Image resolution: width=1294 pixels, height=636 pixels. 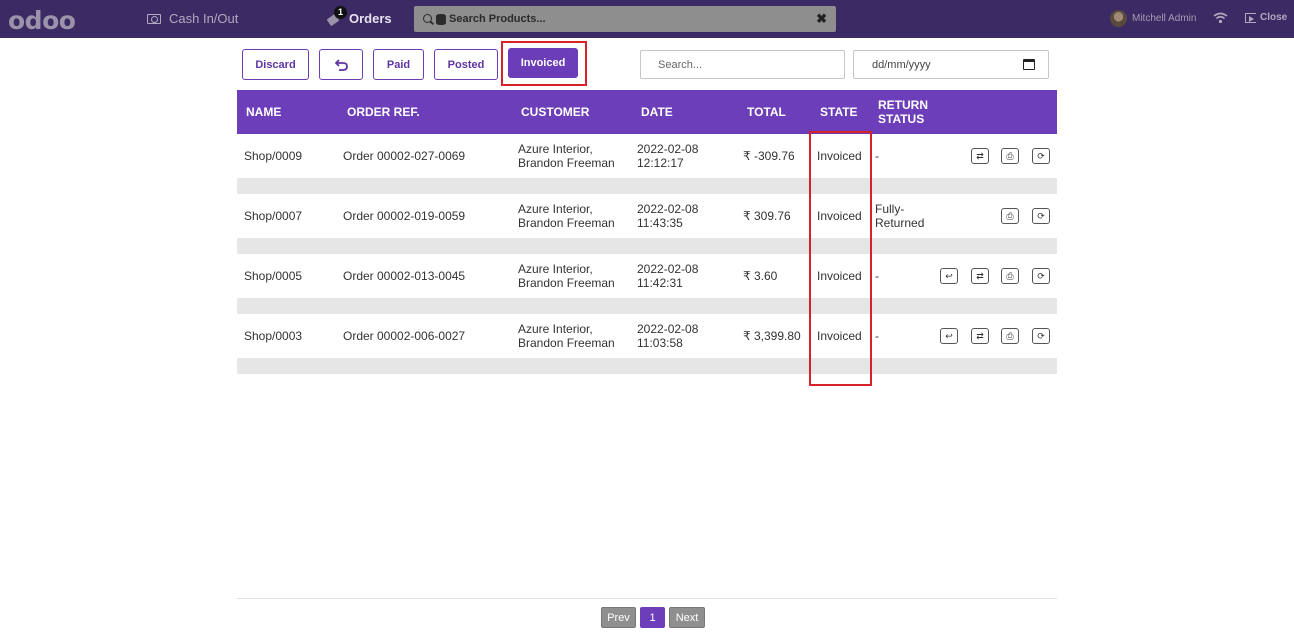 I want to click on cell-order-ref: Order 00002-027-0069, so click(x=404, y=156).